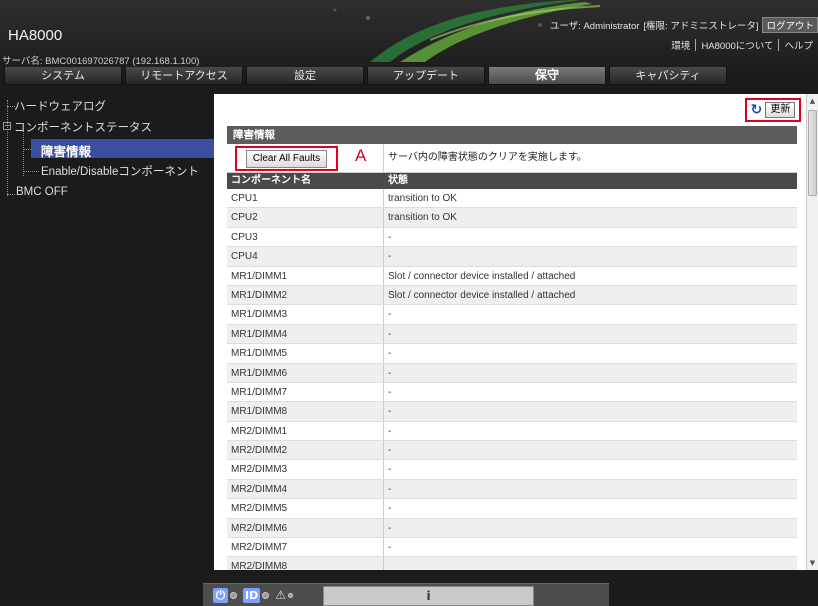 This screenshot has height=606, width=818. What do you see at coordinates (812, 563) in the screenshot?
I see `scroll-down-arrow-icon: ▼` at bounding box center [812, 563].